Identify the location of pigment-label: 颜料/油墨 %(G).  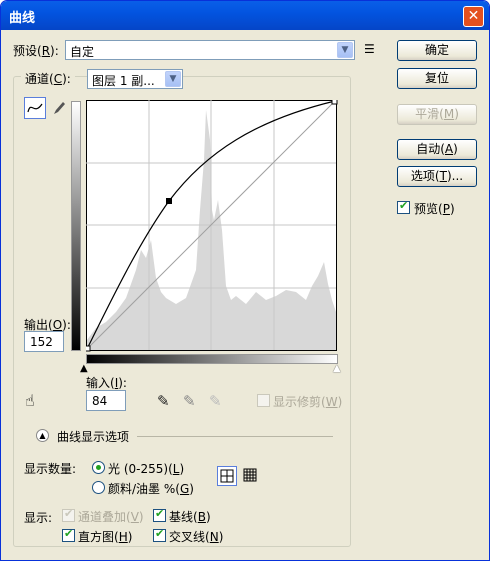
(151, 489).